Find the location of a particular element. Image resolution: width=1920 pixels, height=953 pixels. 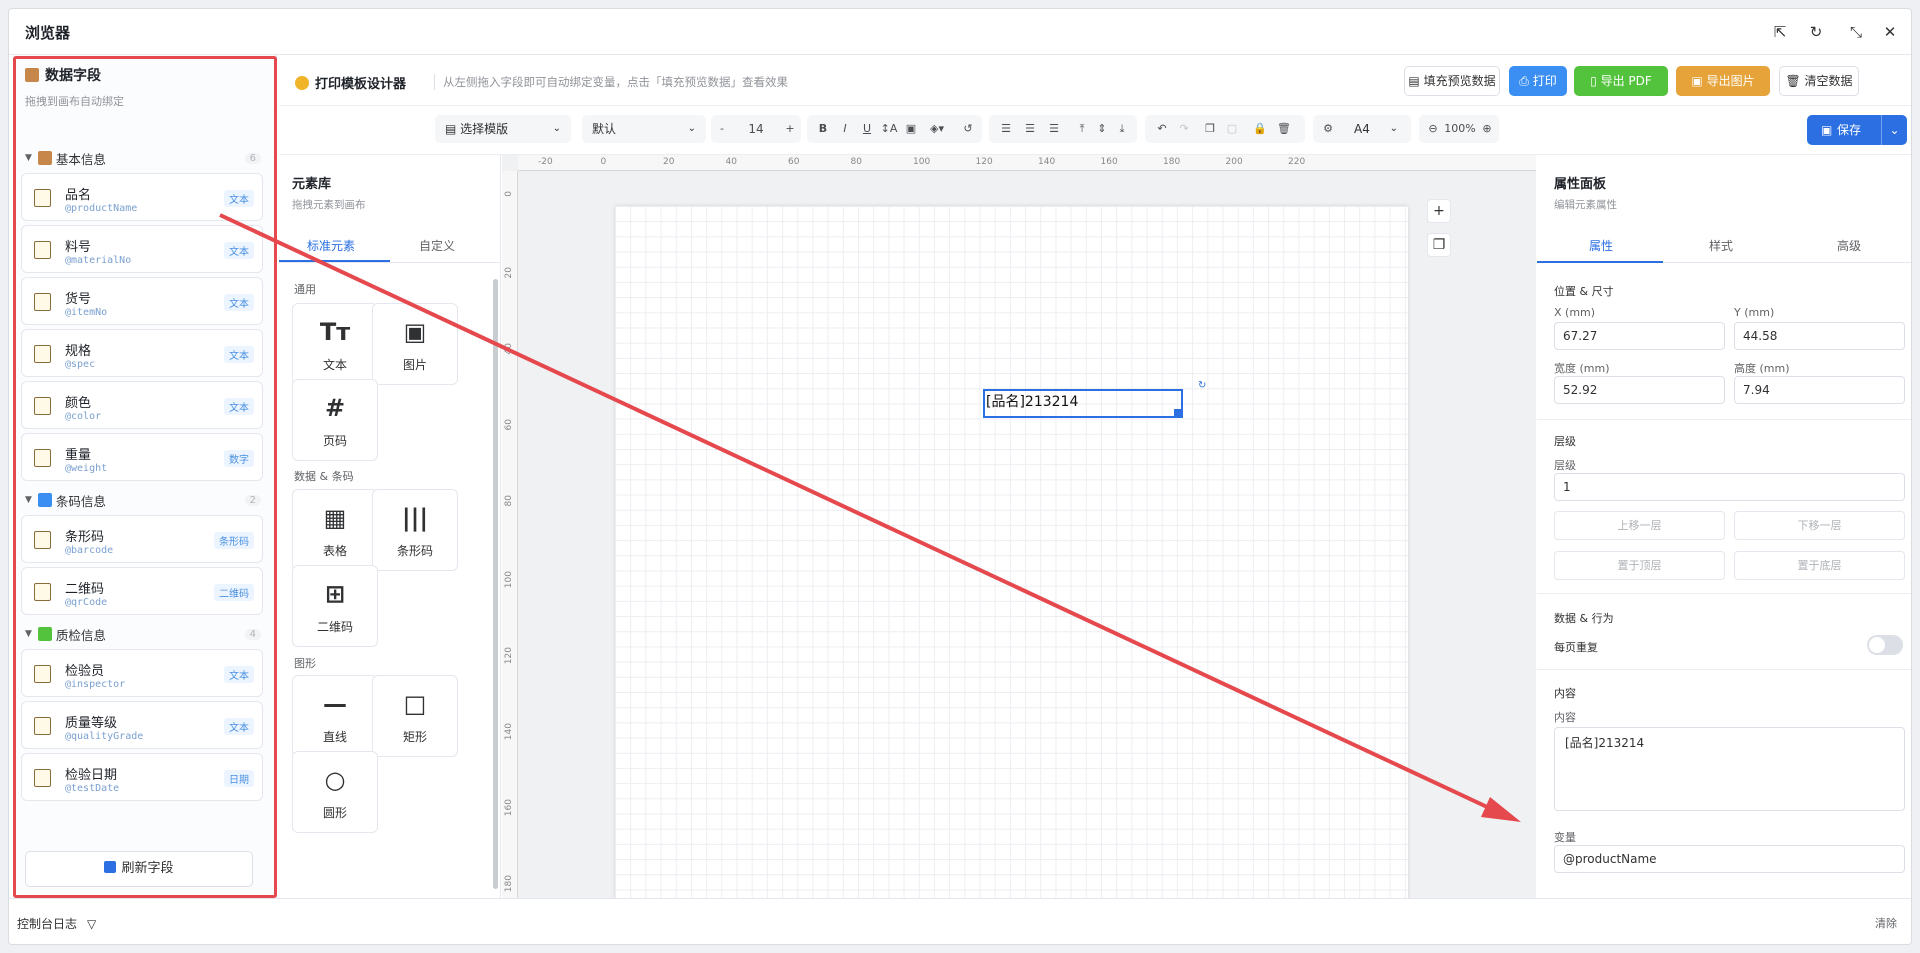

ruler-horizontal: -20 0 20 40 60 80 100 120 140 160 180 200 220 is located at coordinates (1027, 163).